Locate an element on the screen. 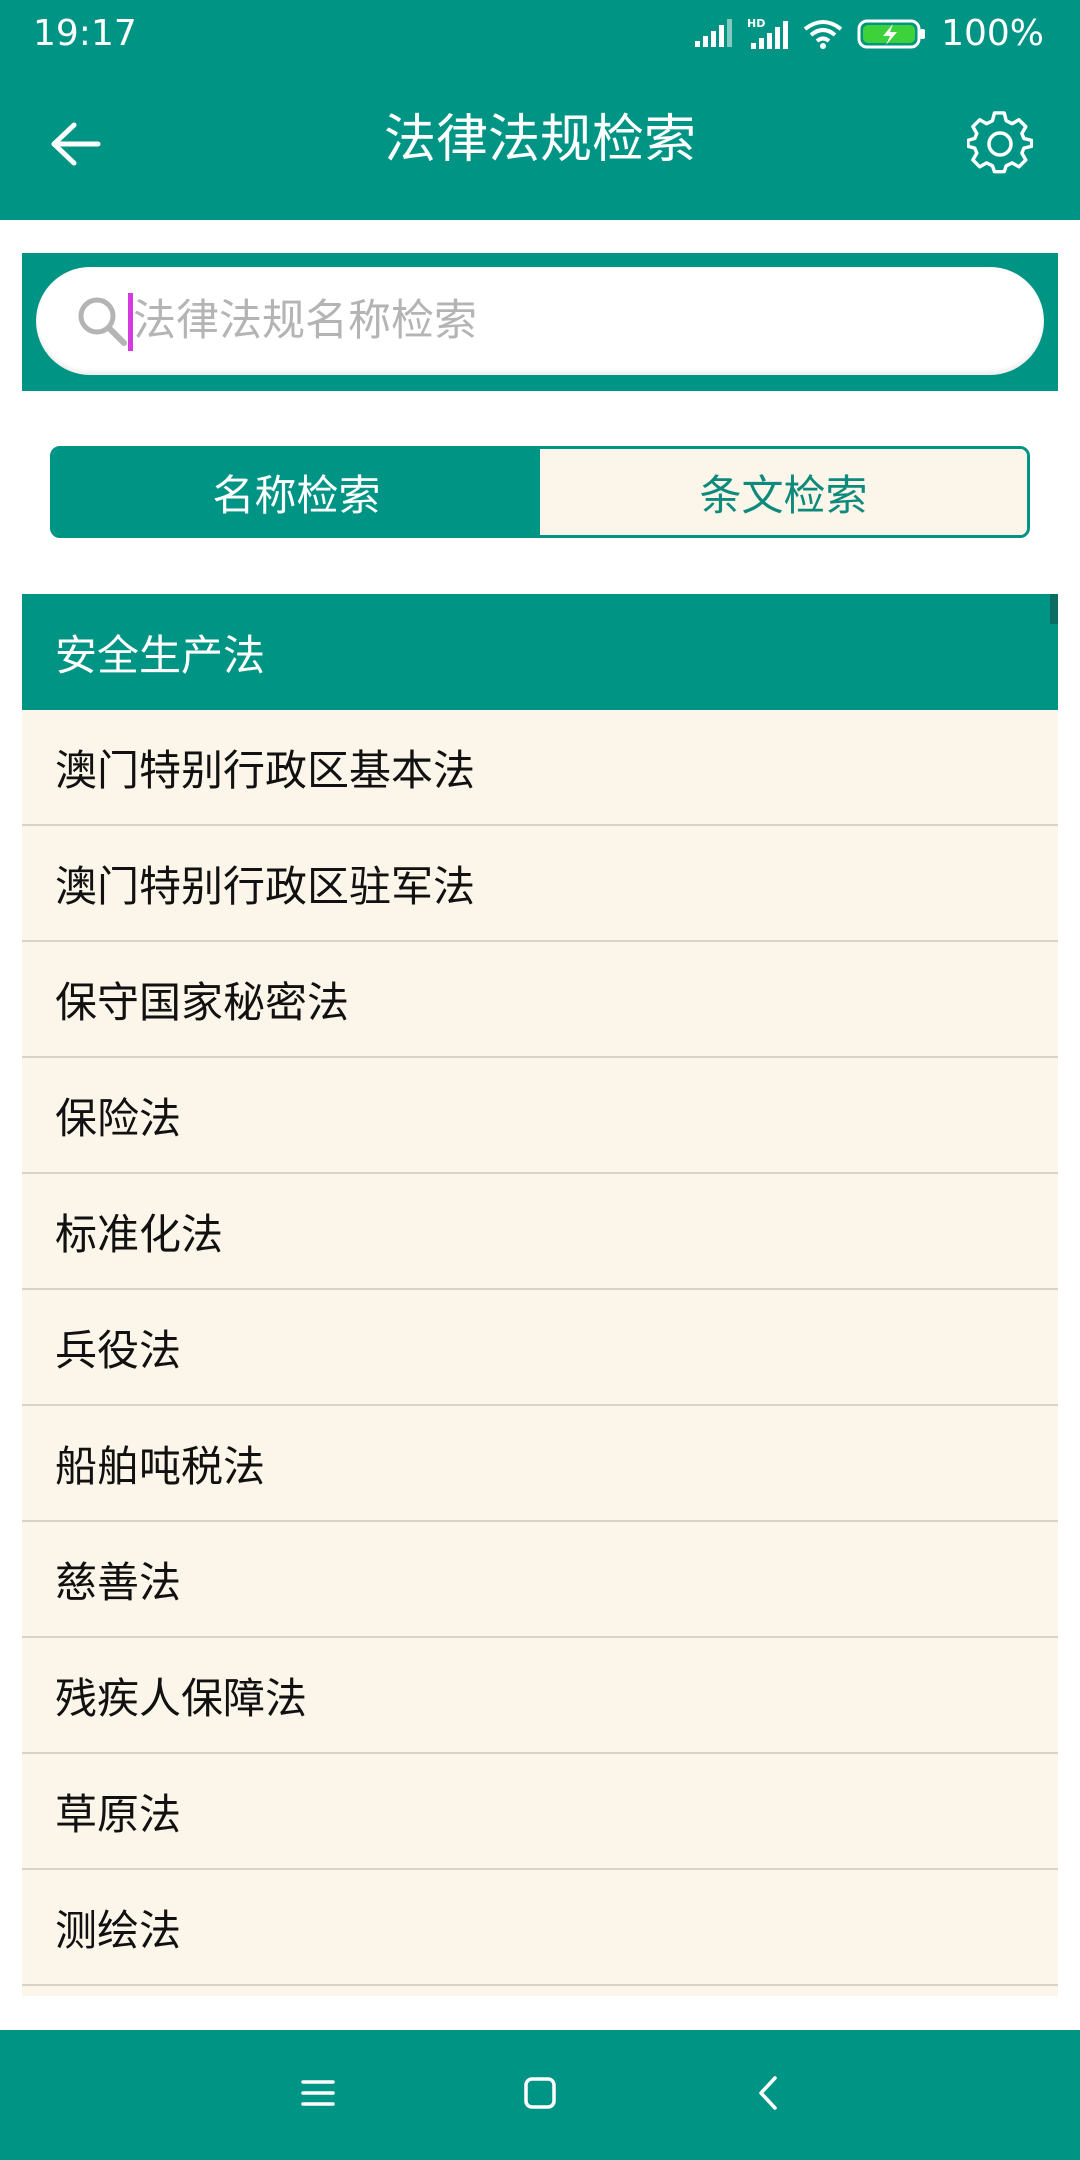 The width and height of the screenshot is (1080, 2160). search-input is located at coordinates (573, 321).